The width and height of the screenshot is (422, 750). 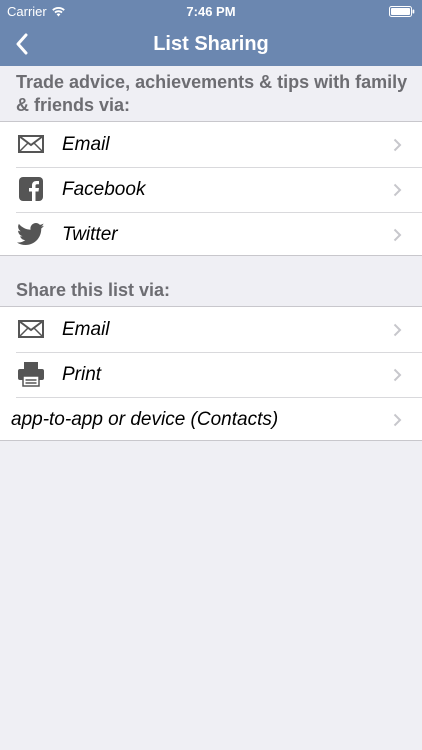 I want to click on share-facebook-row: Facebook, so click(x=211, y=189).